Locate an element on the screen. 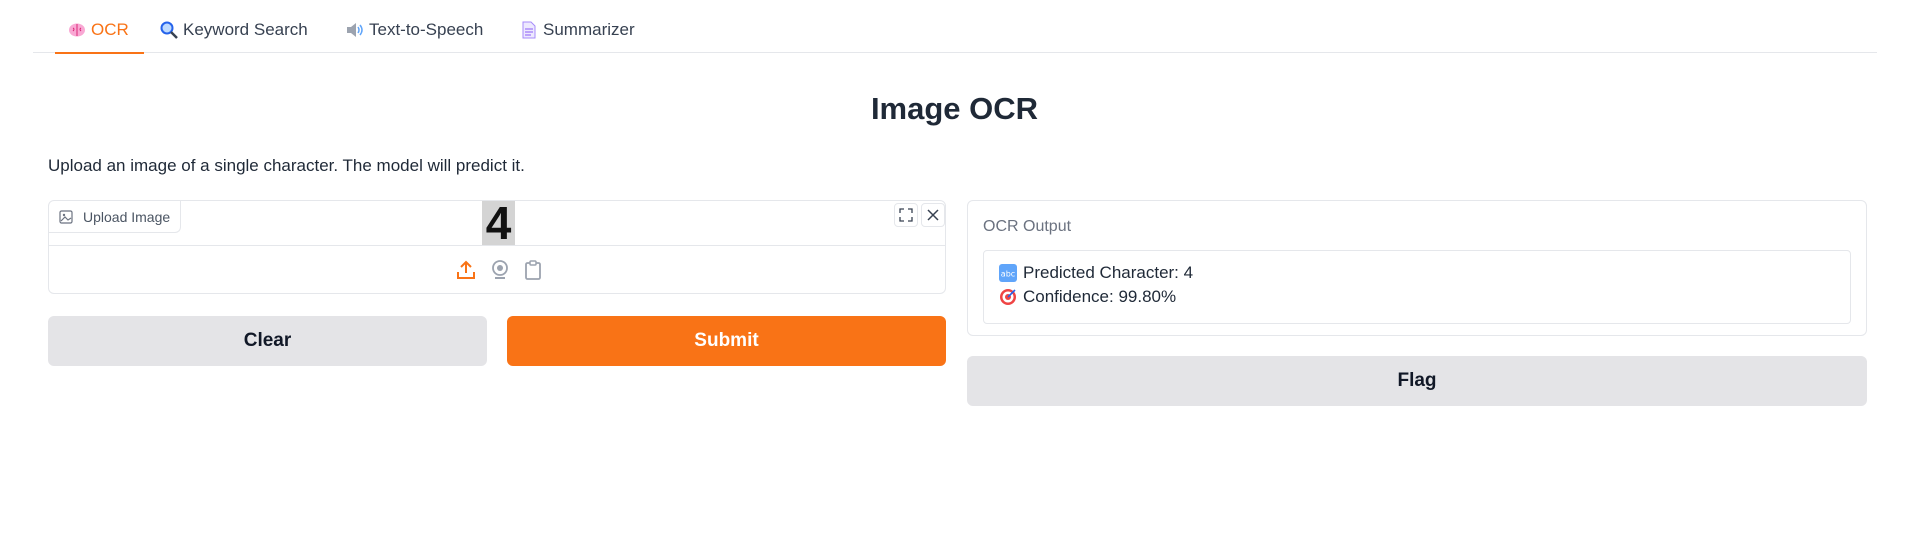 The image size is (1909, 541). fullscreen-button is located at coordinates (906, 215).